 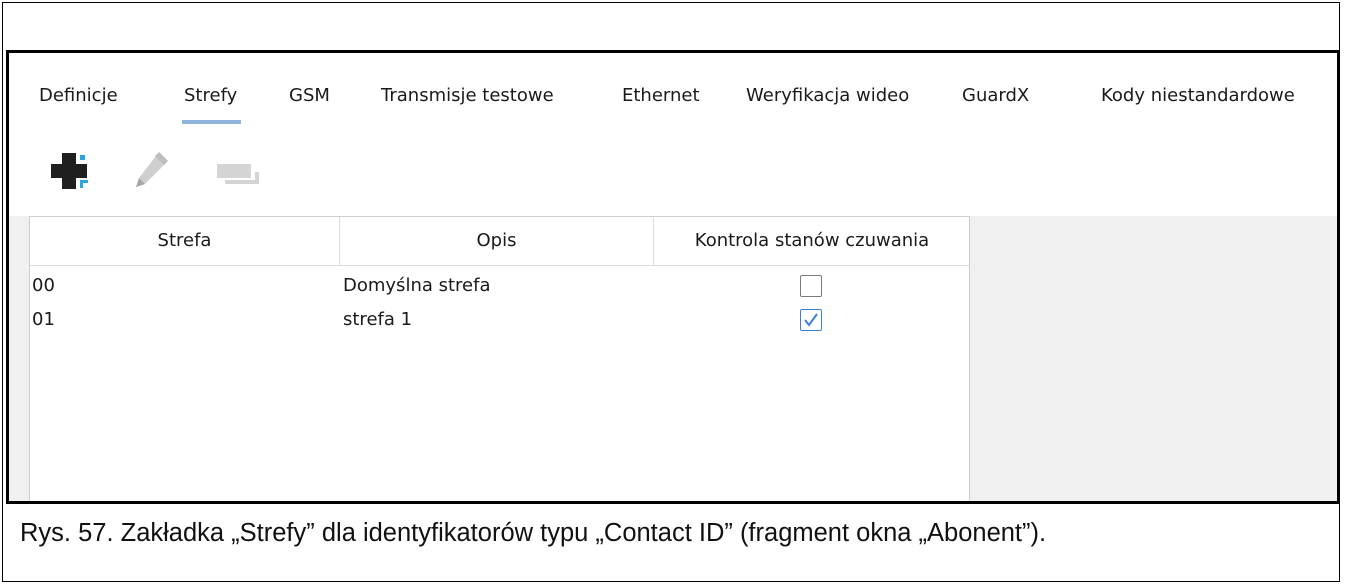 I want to click on tab-guardx: GuardX, so click(x=995, y=103).